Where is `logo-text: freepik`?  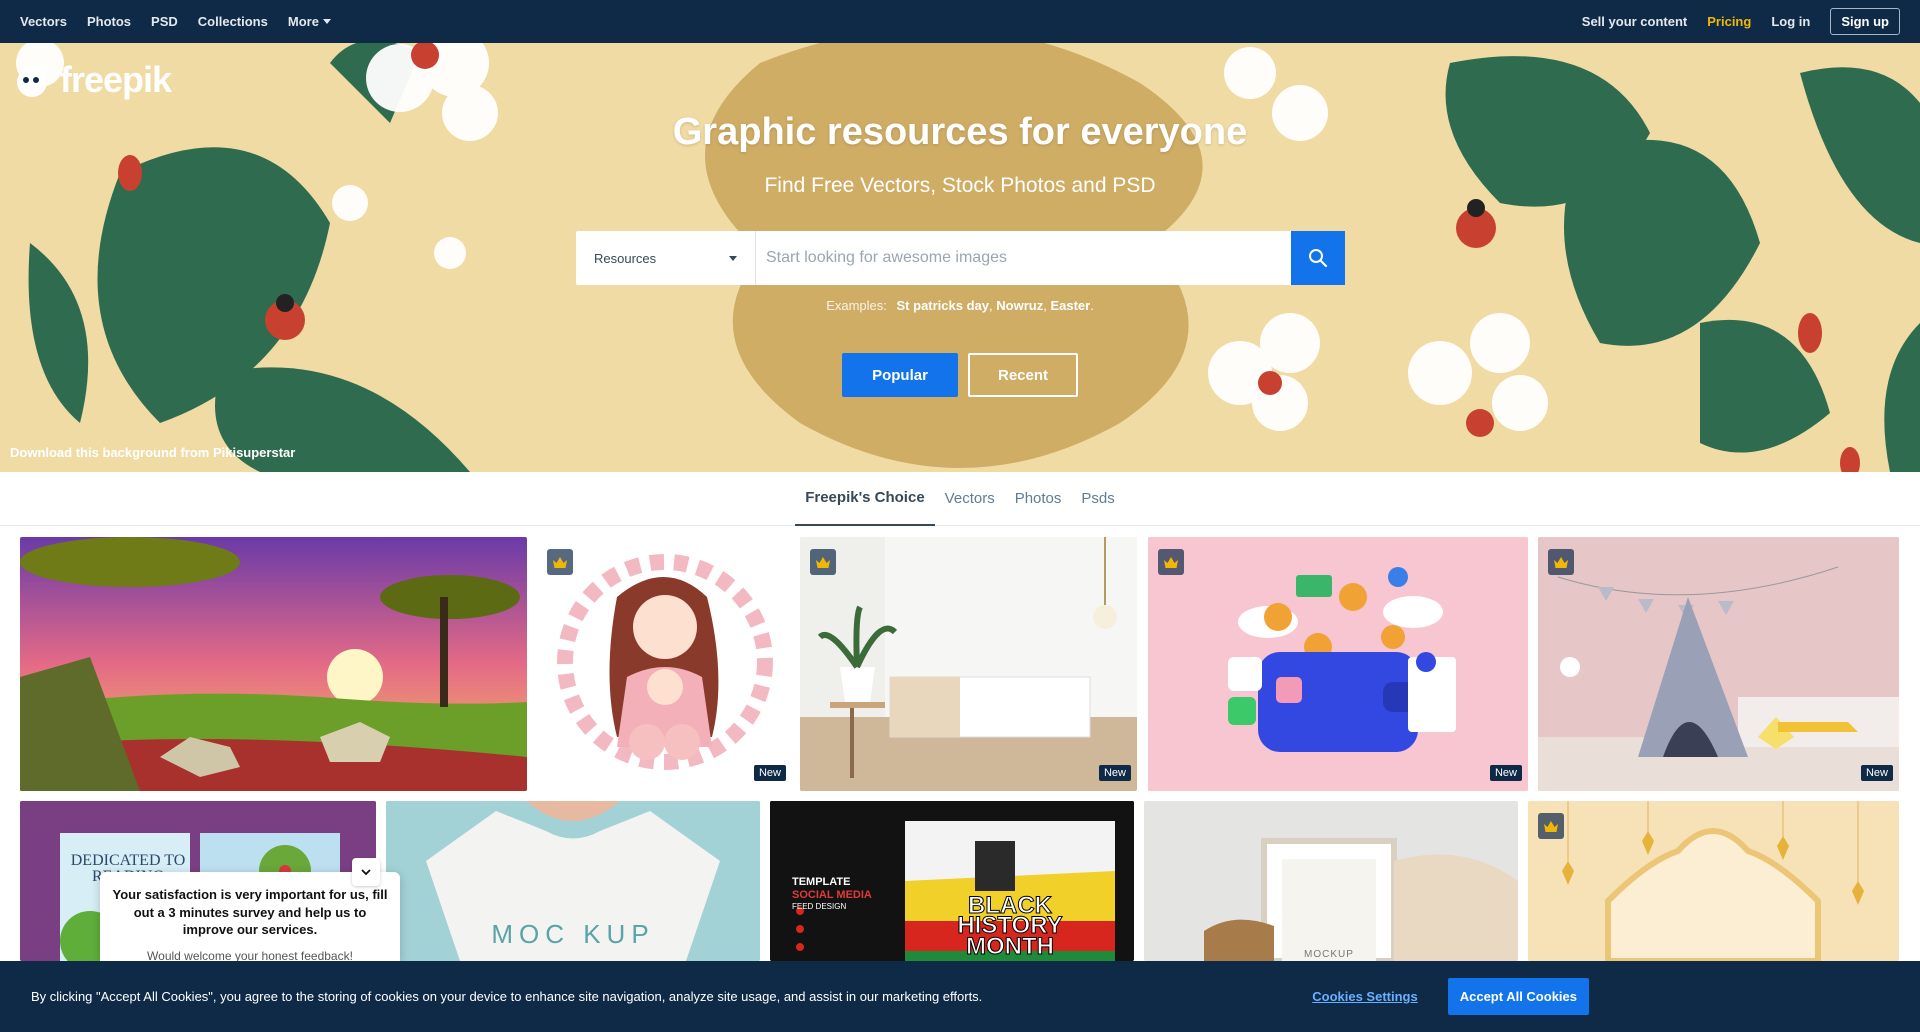
logo-text: freepik is located at coordinates (116, 79).